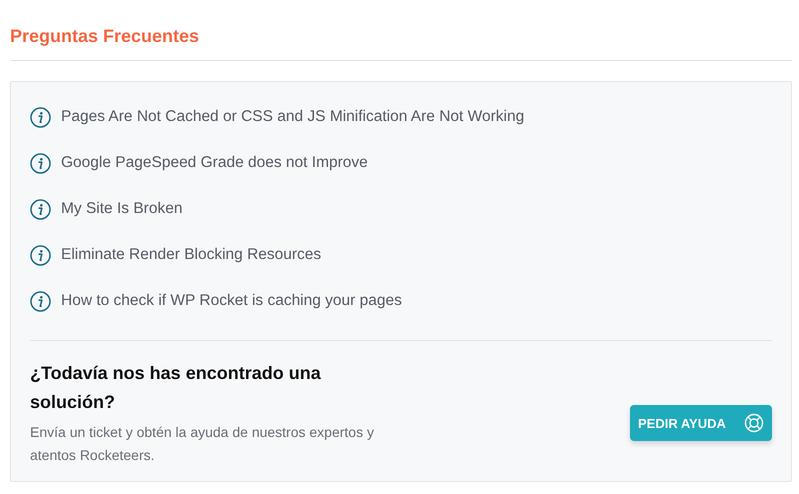 The height and width of the screenshot is (494, 799). I want to click on faq-link: Eliminate Render Blocking Resources, so click(191, 255).